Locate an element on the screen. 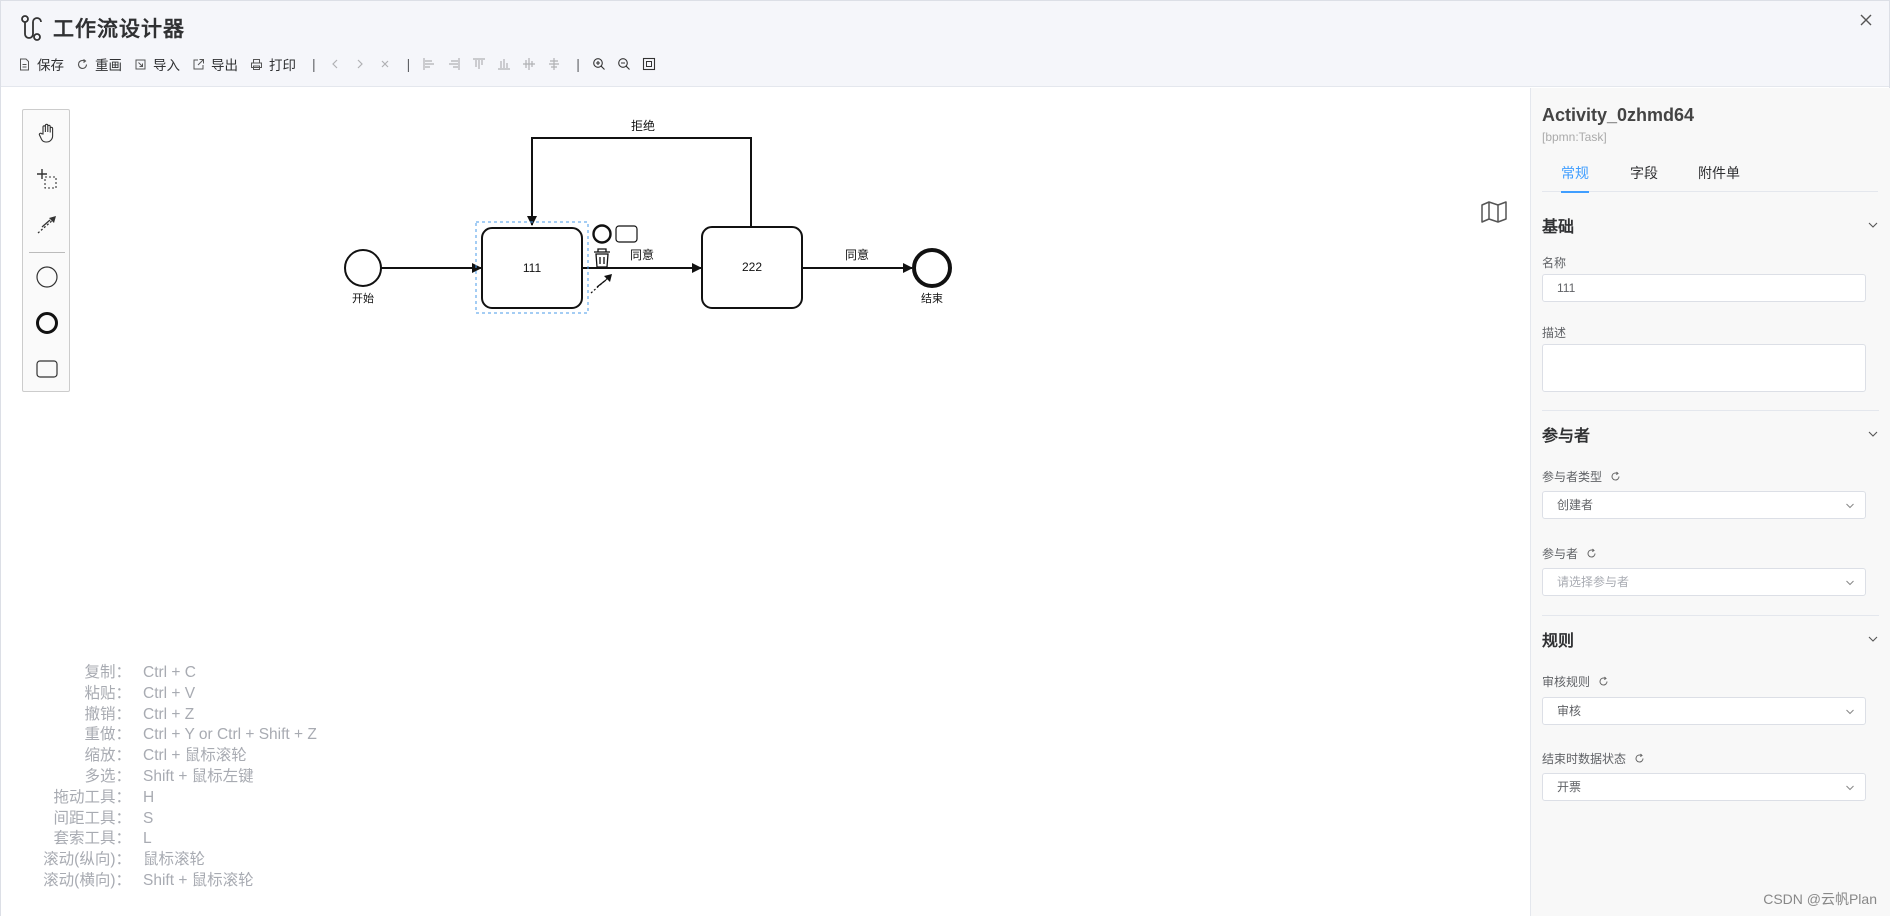  end-state-value: 开票 is located at coordinates (1569, 787).